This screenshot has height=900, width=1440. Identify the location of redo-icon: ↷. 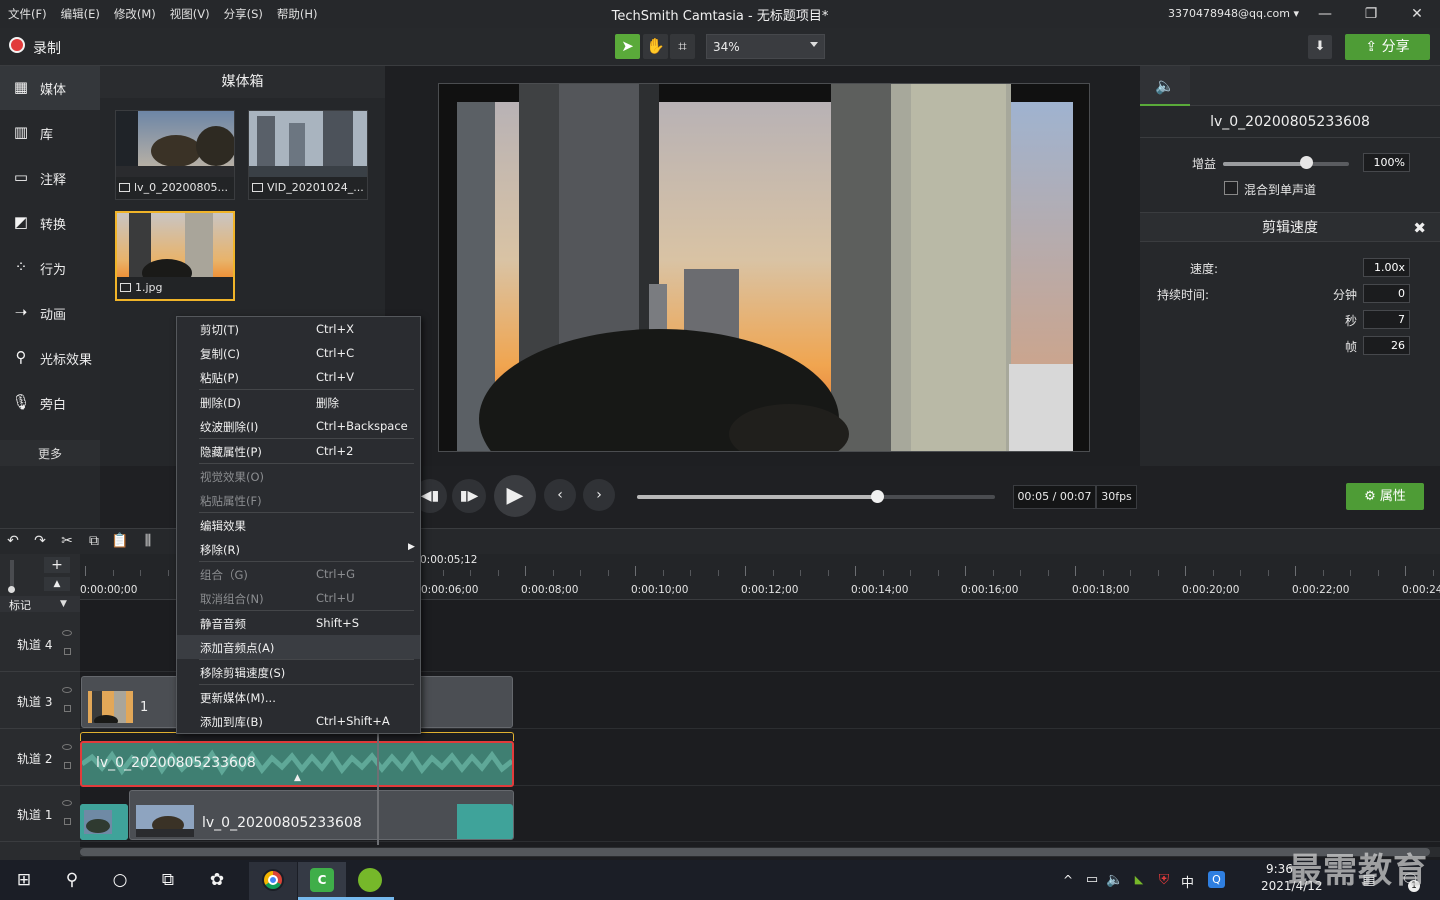
(40, 541).